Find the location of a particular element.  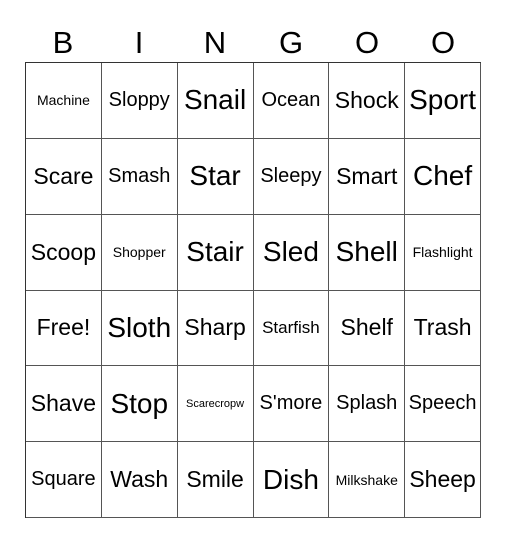

bingo-header: B I N G O O is located at coordinates (253, 43).